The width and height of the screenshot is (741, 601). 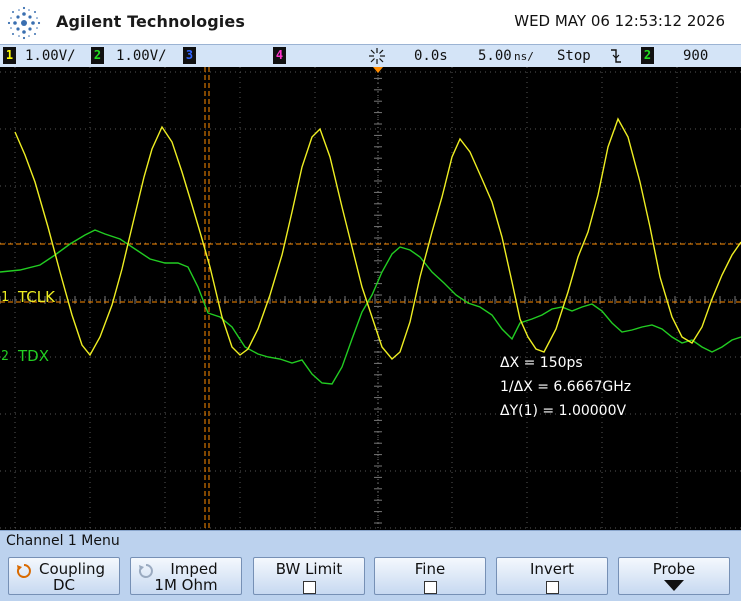 What do you see at coordinates (574, 56) in the screenshot?
I see `run-state: Stop` at bounding box center [574, 56].